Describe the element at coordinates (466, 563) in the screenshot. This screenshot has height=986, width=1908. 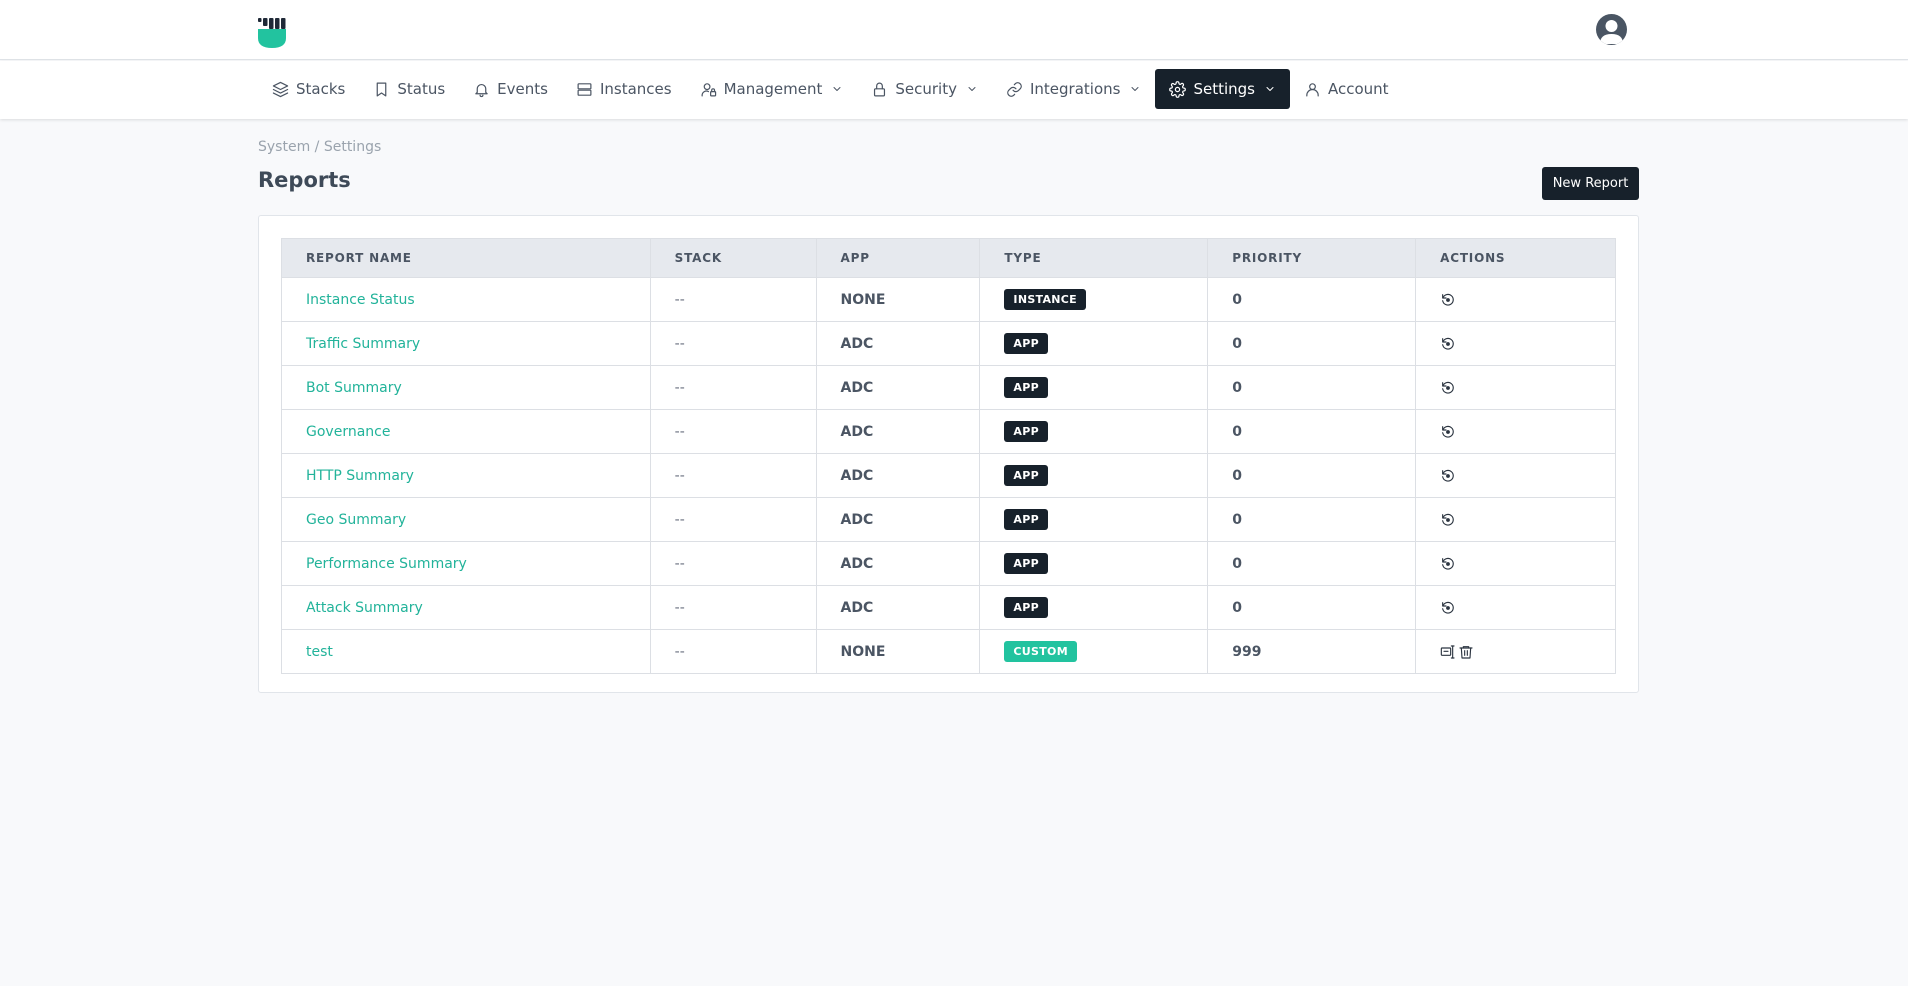
I see `report-name-link: Performance Summary` at that location.